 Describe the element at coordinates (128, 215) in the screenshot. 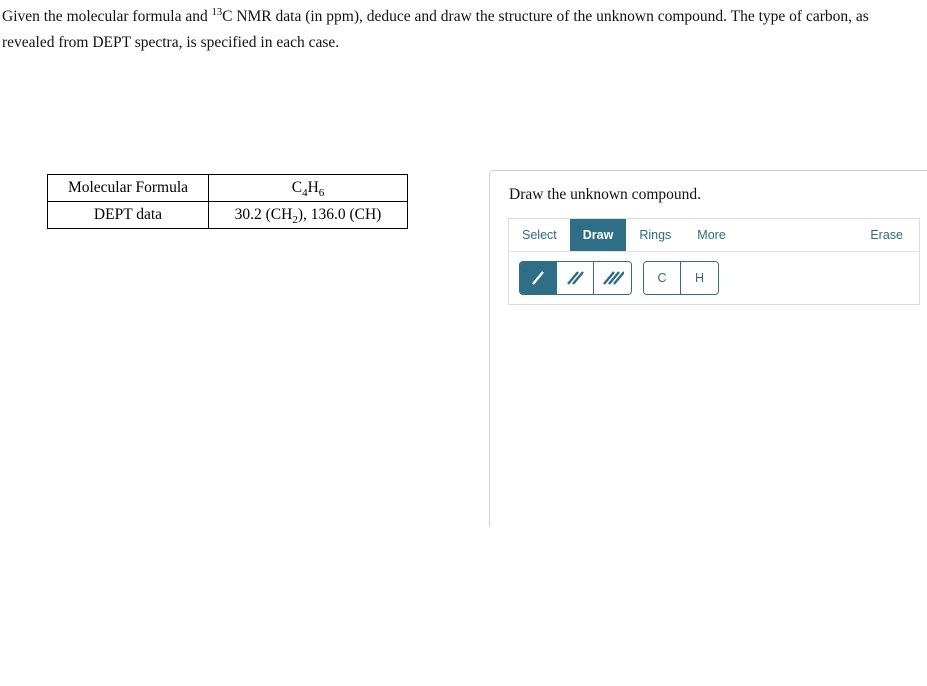

I see `row-label-dept-data: DEPT data` at that location.